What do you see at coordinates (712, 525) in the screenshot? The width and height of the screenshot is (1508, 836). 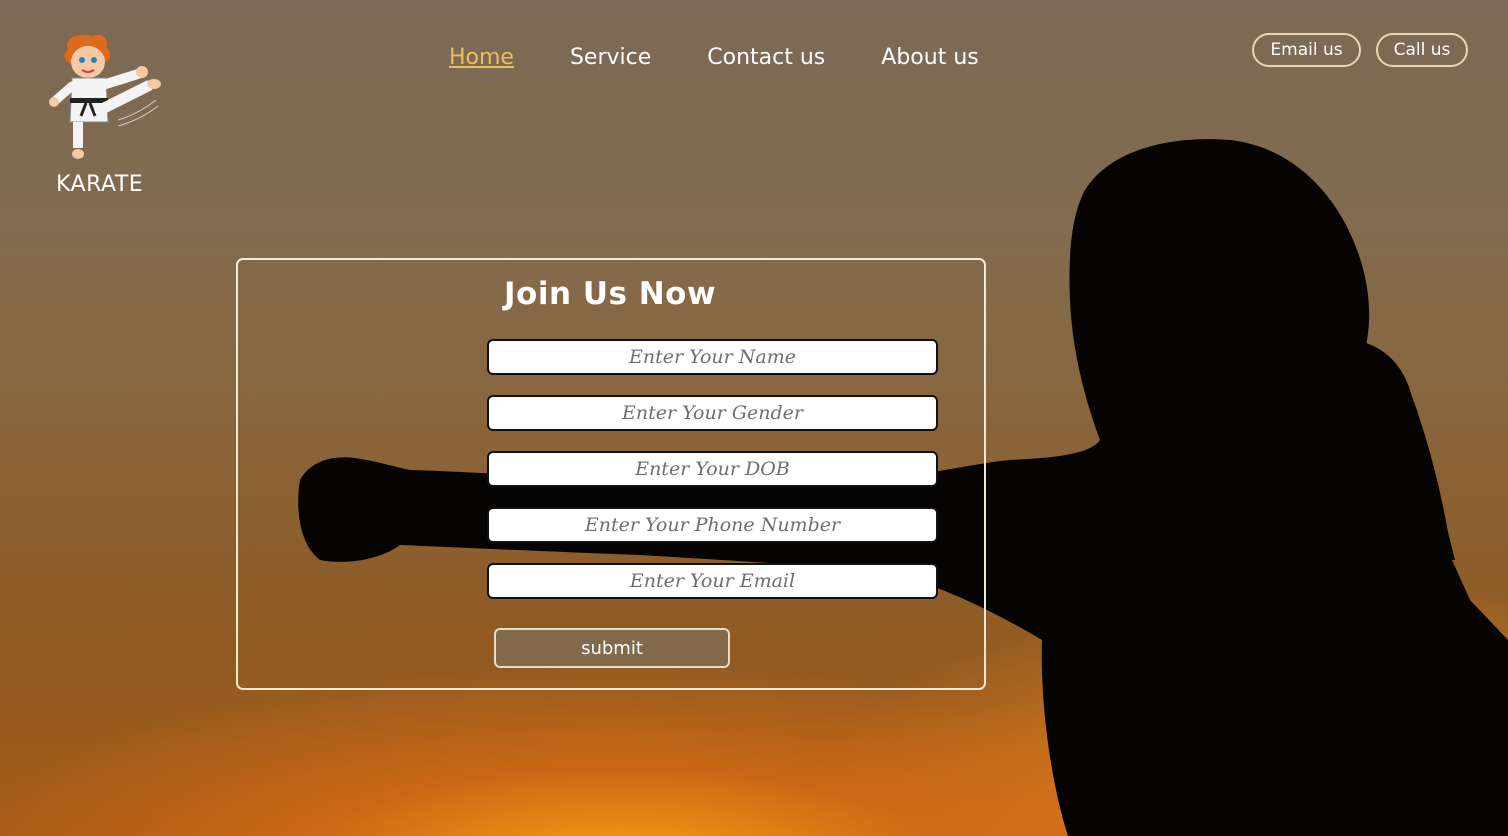 I see `phone-field` at bounding box center [712, 525].